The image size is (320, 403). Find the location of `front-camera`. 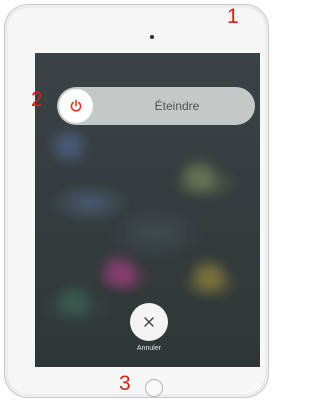

front-camera is located at coordinates (152, 37).